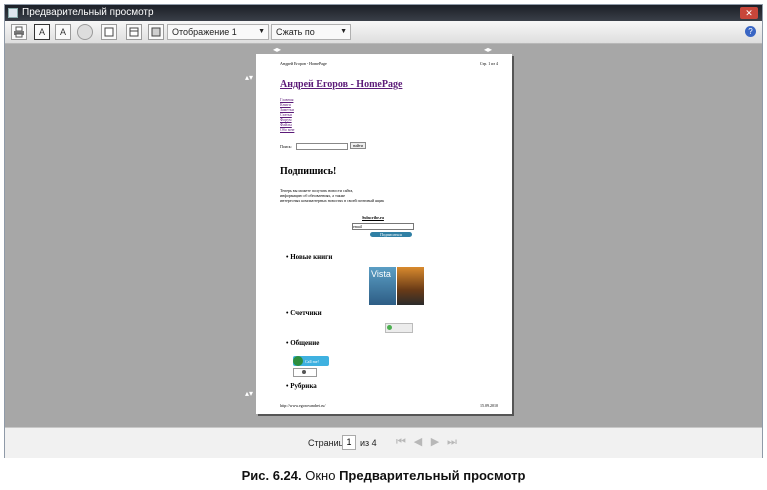  What do you see at coordinates (749, 13) in the screenshot?
I see `close-button: ✕` at bounding box center [749, 13].